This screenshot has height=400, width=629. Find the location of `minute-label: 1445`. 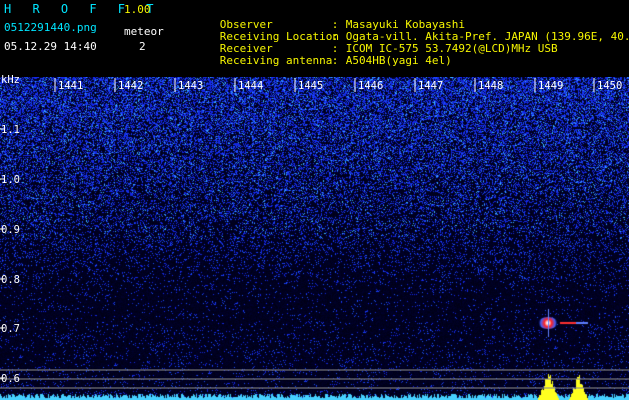

minute-label: 1445 is located at coordinates (310, 86).